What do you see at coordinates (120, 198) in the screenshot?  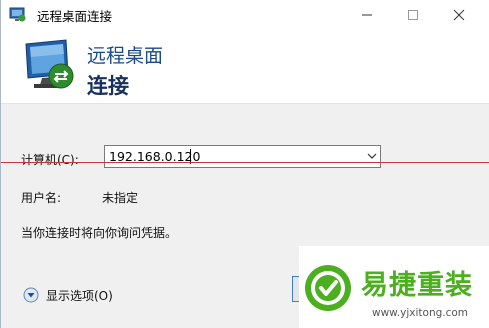 I see `user-value: 未指定` at bounding box center [120, 198].